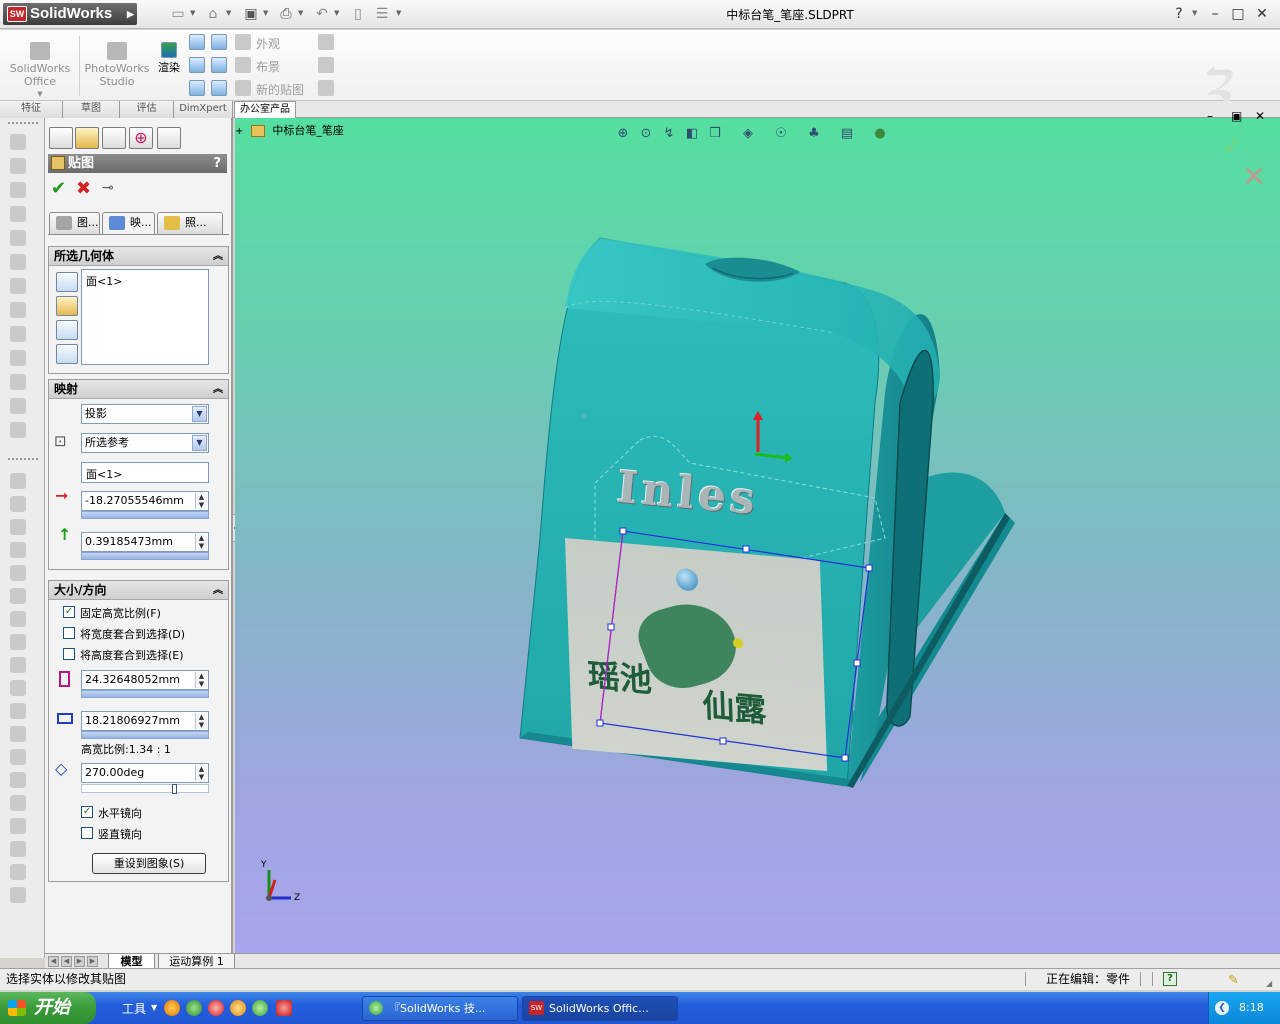 This screenshot has width=1280, height=1024. I want to click on render-button: 渲染, so click(169, 58).